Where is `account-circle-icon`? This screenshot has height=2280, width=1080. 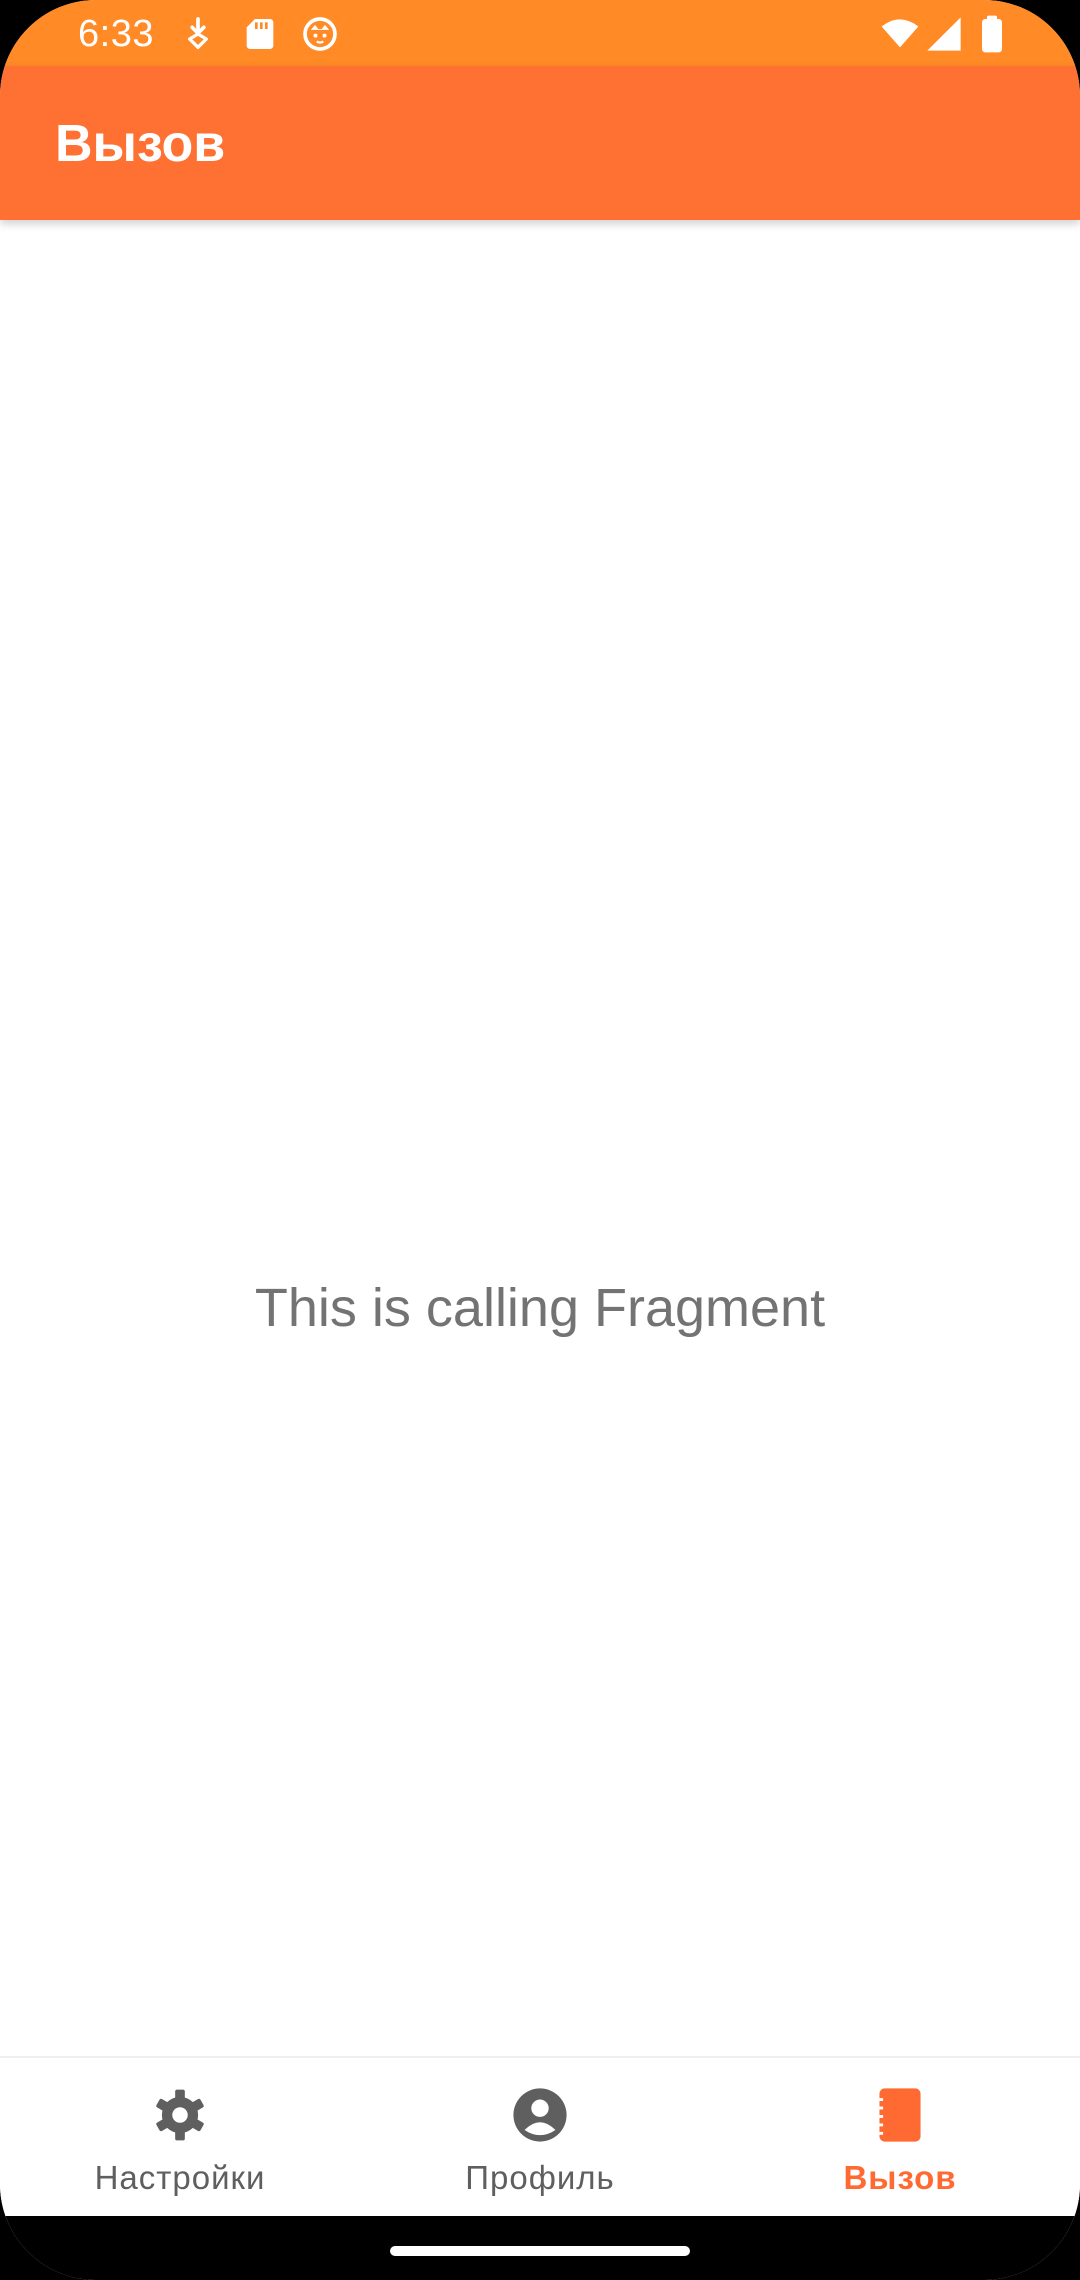
account-circle-icon is located at coordinates (540, 2115).